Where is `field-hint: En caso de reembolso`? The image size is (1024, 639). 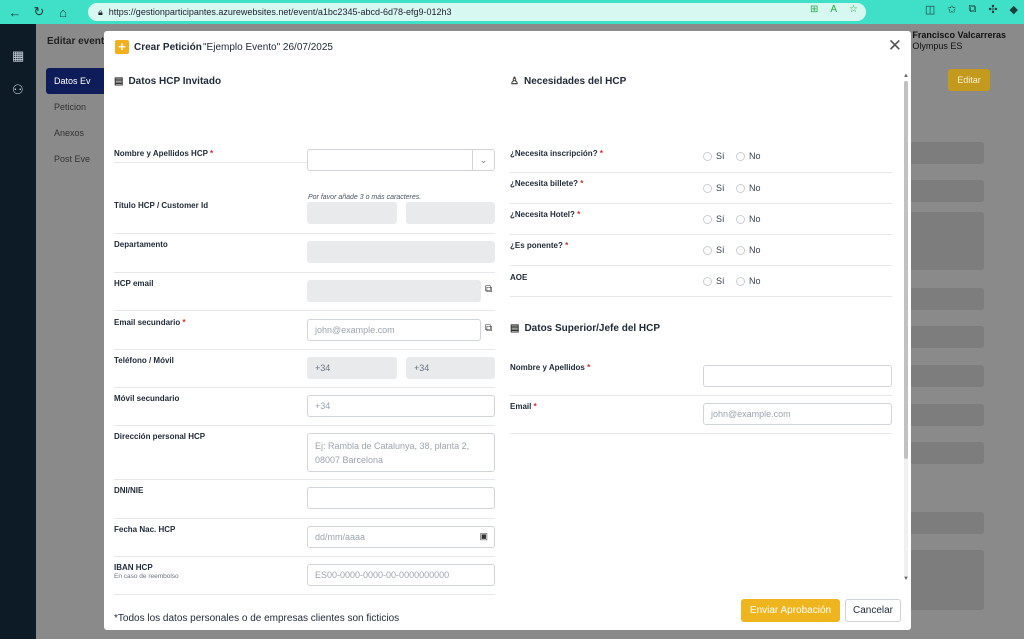 field-hint: En caso de reembolso is located at coordinates (146, 576).